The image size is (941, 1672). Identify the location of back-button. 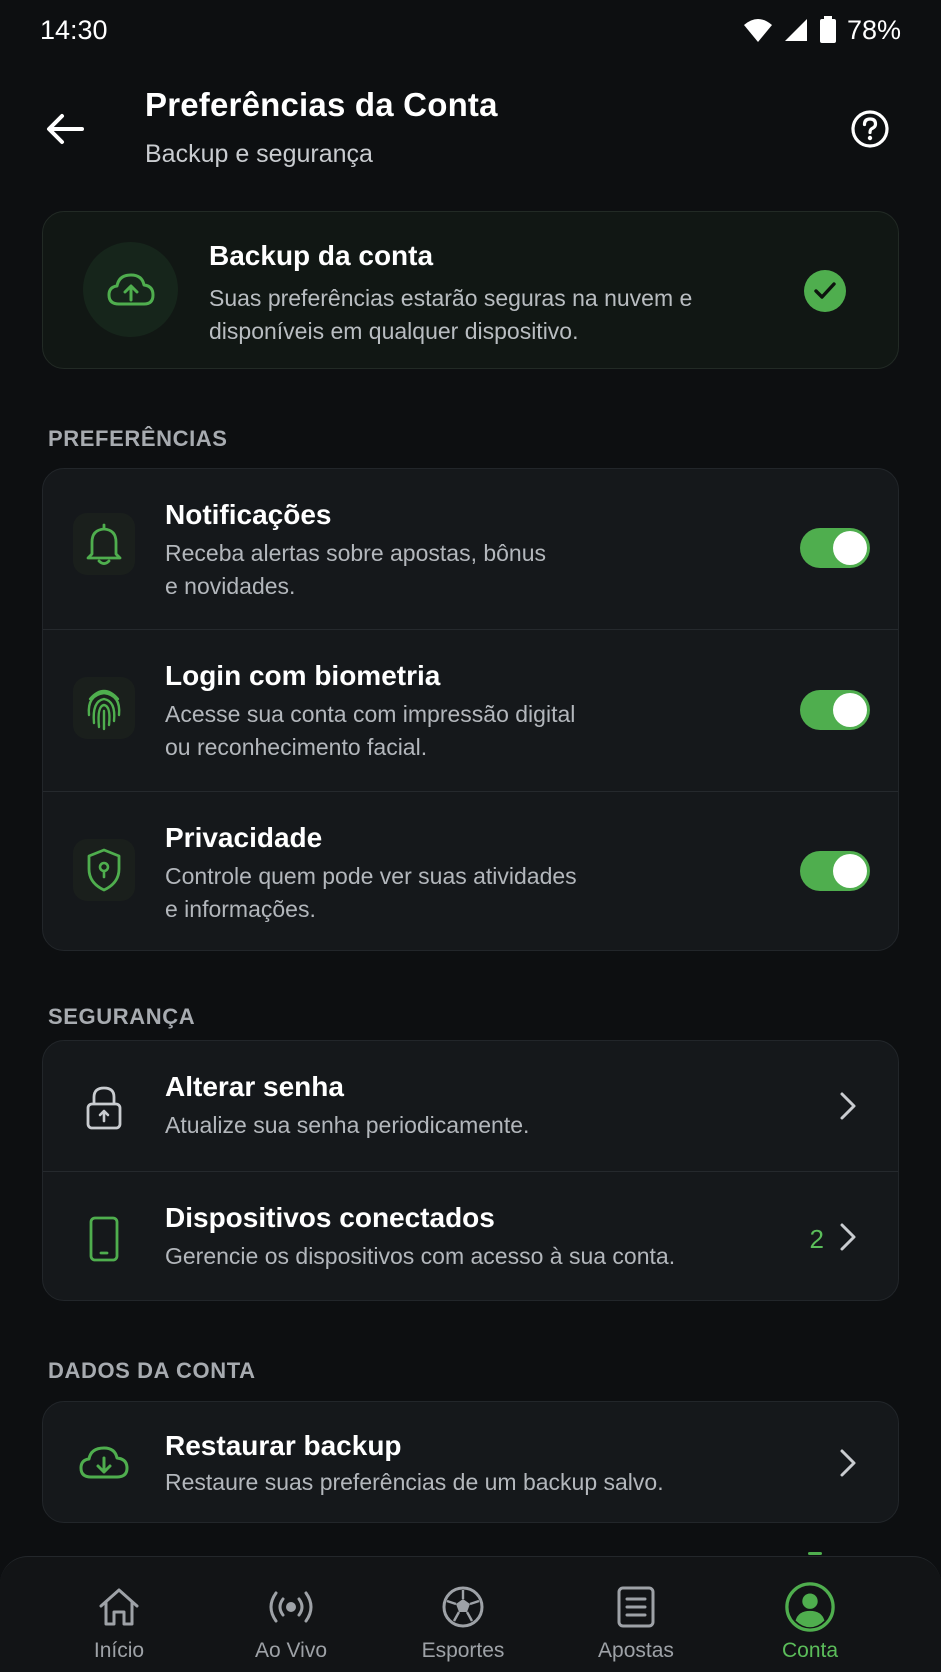
(65, 129).